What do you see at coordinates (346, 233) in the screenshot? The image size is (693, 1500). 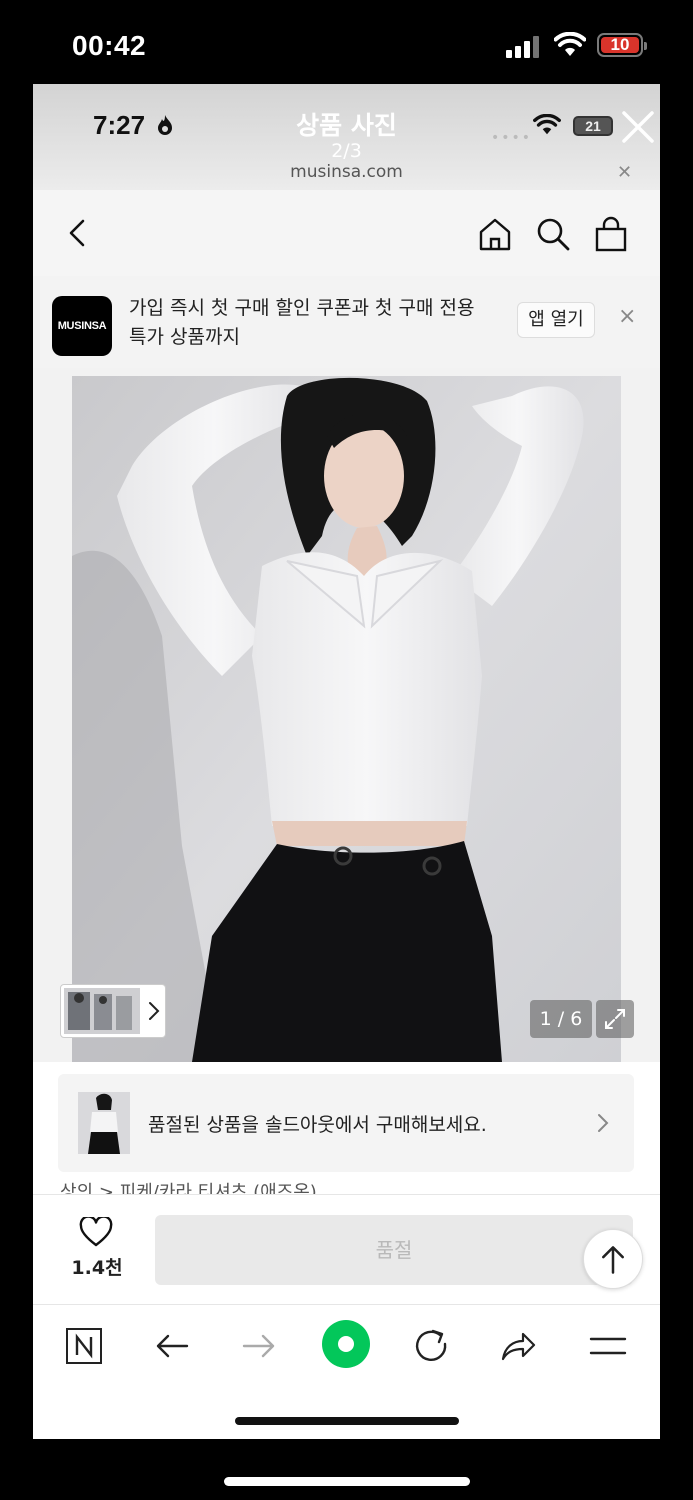 I see `site-nav-bar` at bounding box center [346, 233].